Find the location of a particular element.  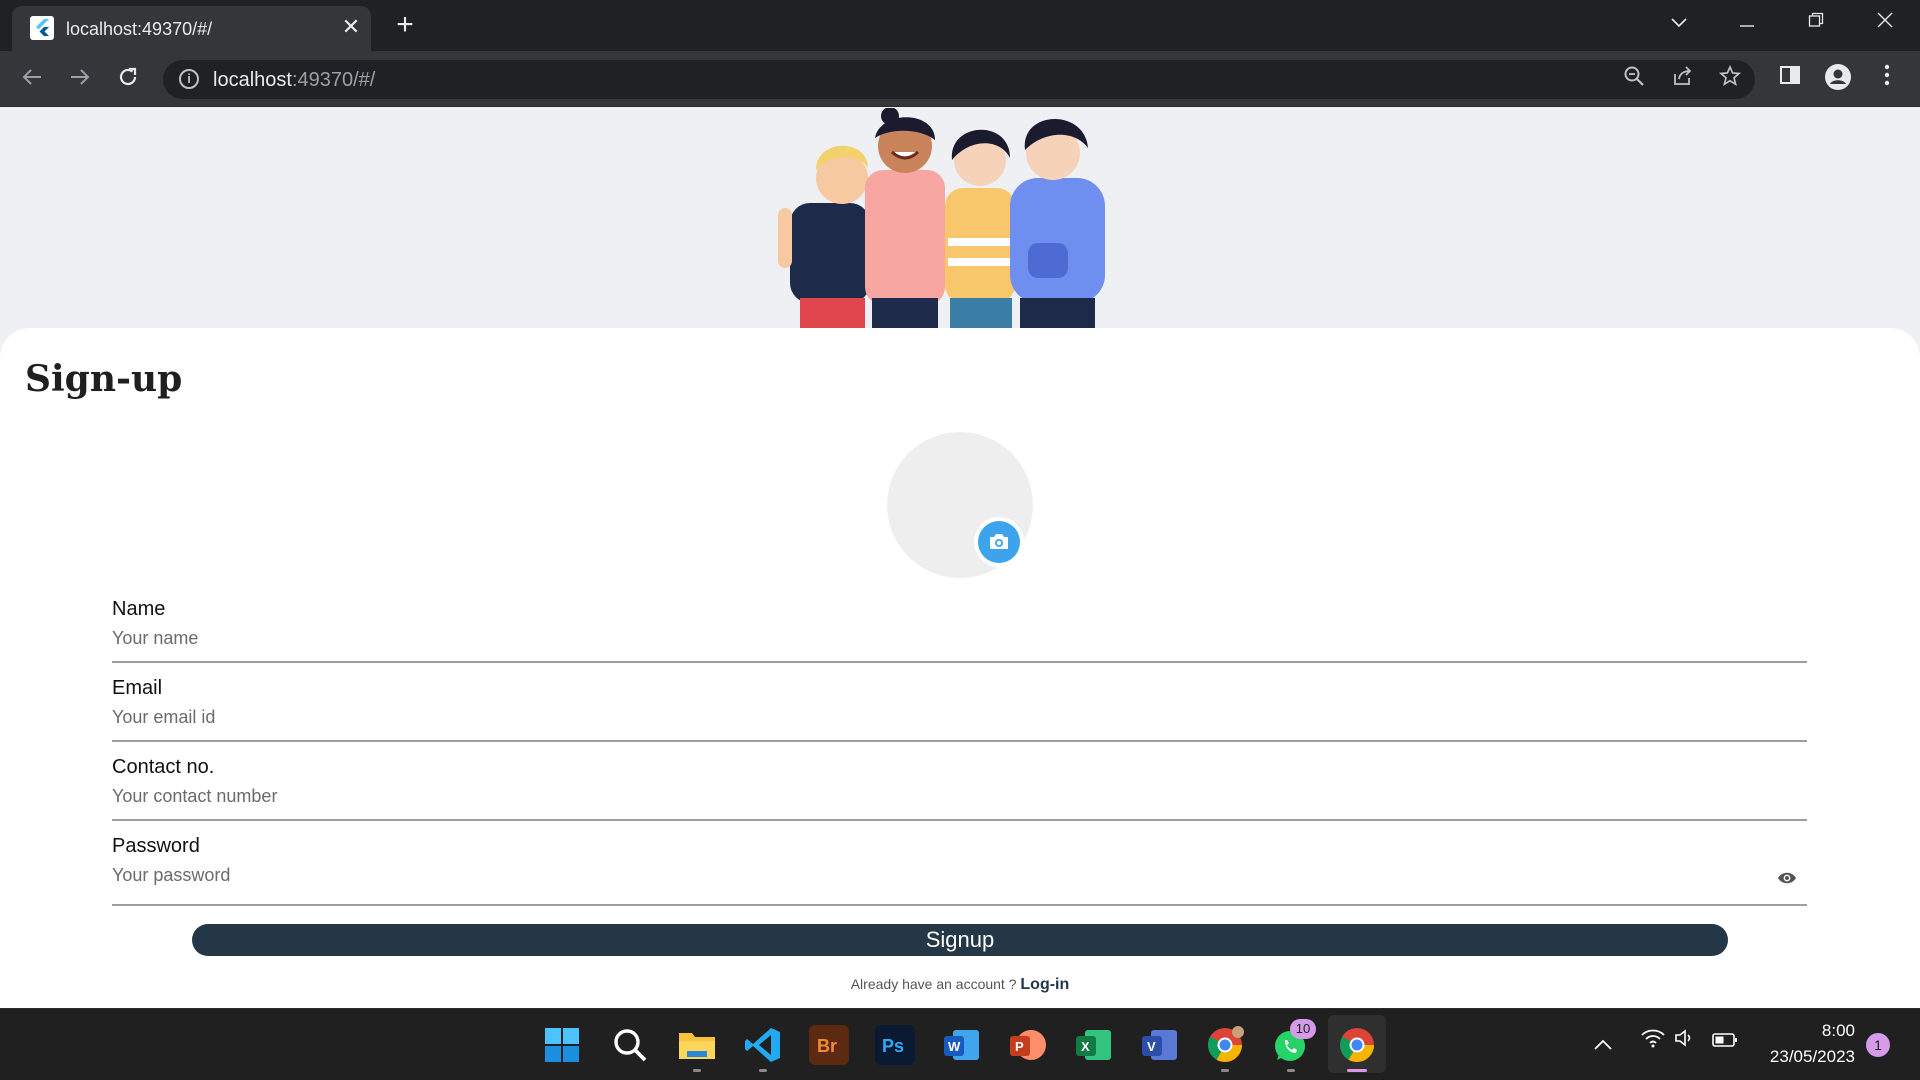

svg-text: V is located at coordinates (1151, 1046).